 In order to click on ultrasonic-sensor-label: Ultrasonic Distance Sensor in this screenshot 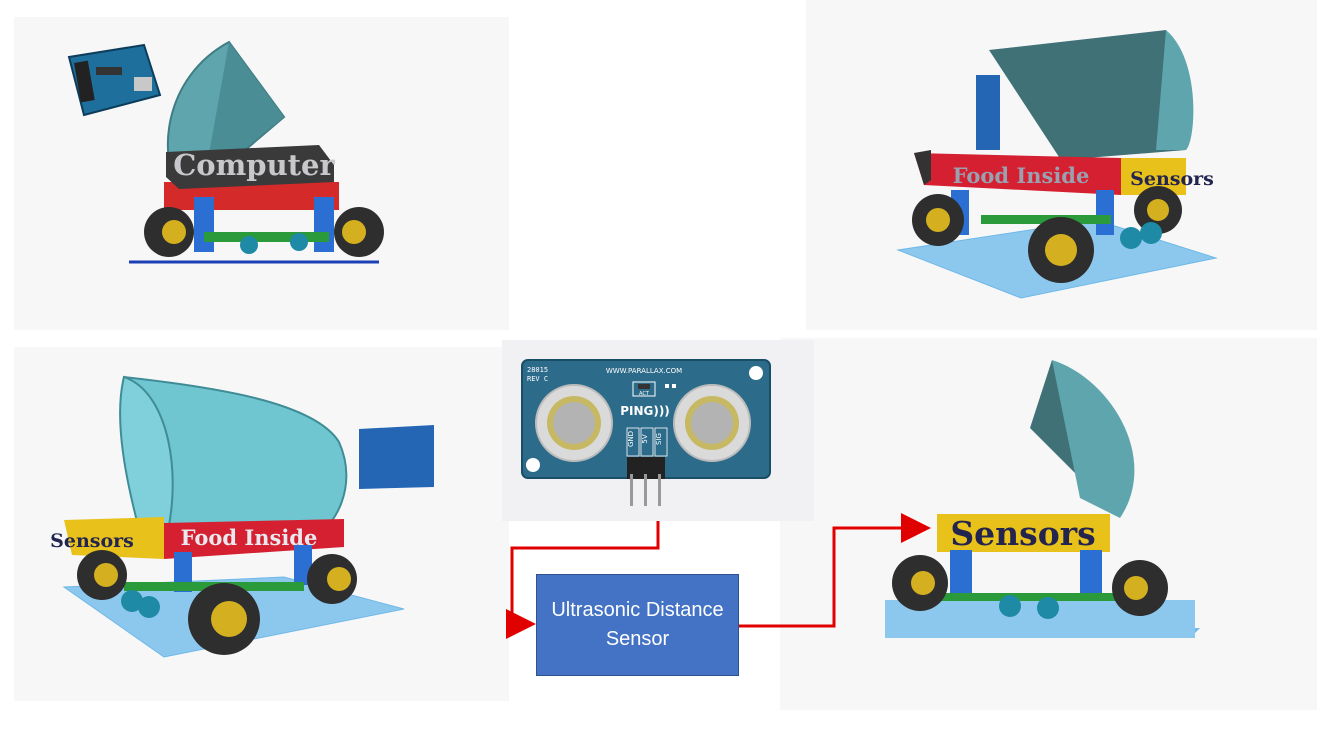, I will do `click(637, 624)`.